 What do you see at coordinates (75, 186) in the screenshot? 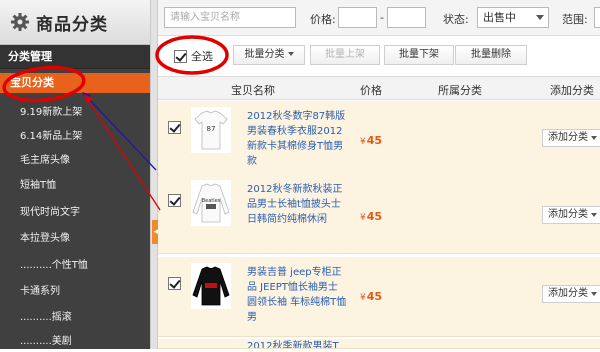
I see `sidebar-item-short-sleeve: 短袖T恤` at bounding box center [75, 186].